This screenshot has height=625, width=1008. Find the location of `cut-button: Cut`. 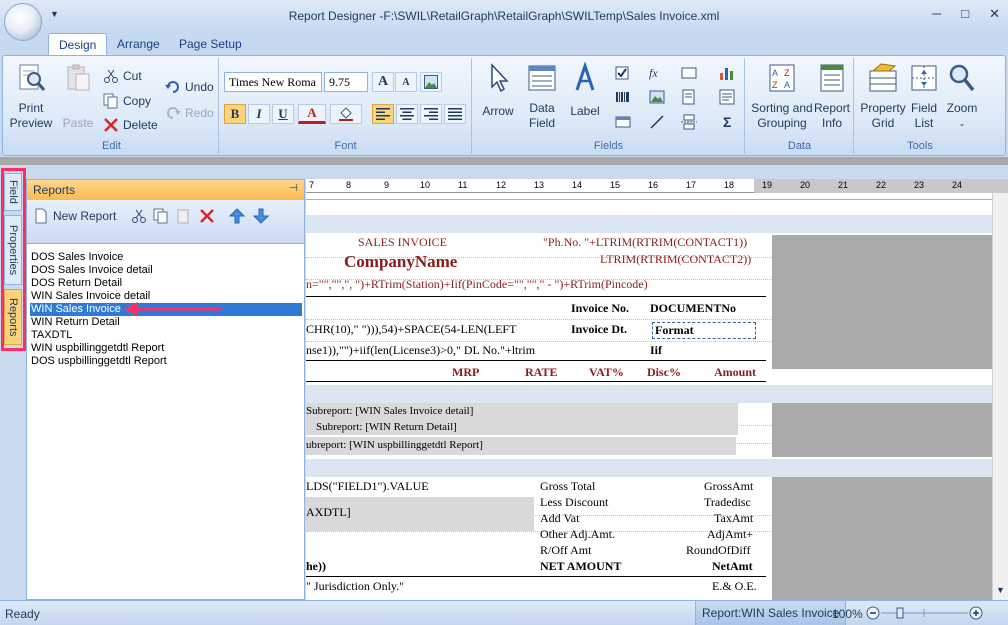

cut-button: Cut is located at coordinates (122, 76).